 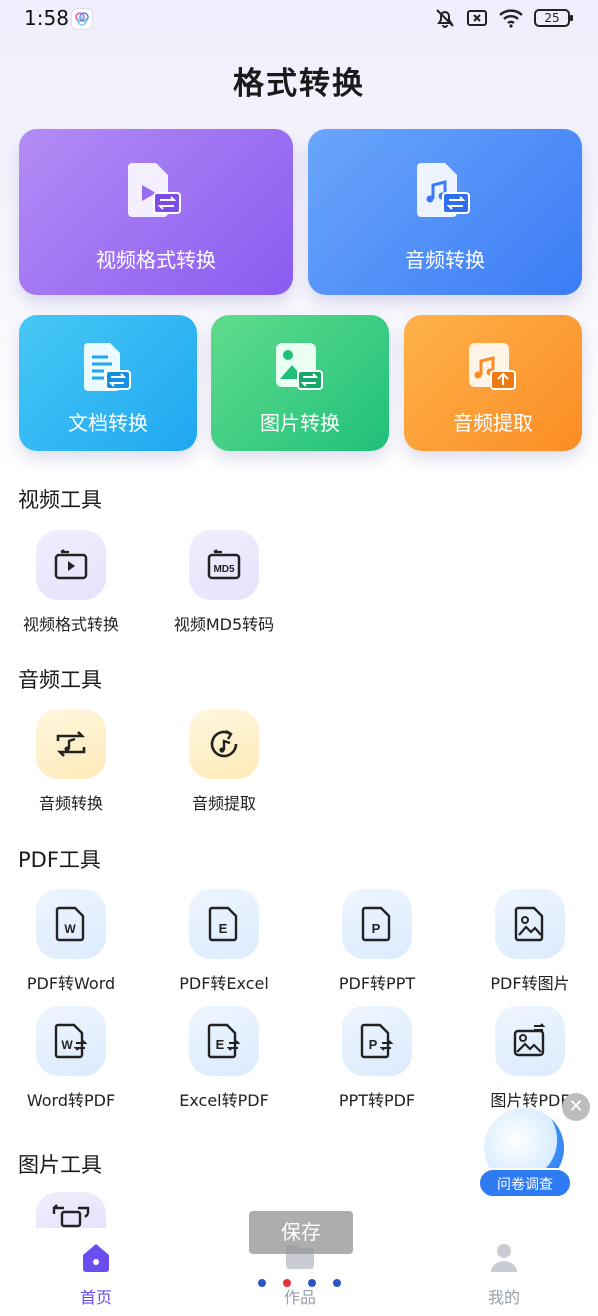 What do you see at coordinates (445, 260) in the screenshot?
I see `card-label: 音频转换` at bounding box center [445, 260].